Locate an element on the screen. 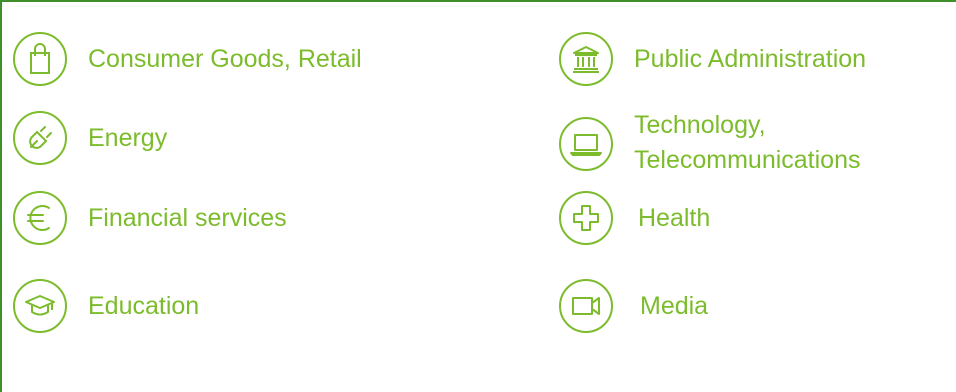 The height and width of the screenshot is (392, 956). sector-item-education: Education is located at coordinates (105, 306).